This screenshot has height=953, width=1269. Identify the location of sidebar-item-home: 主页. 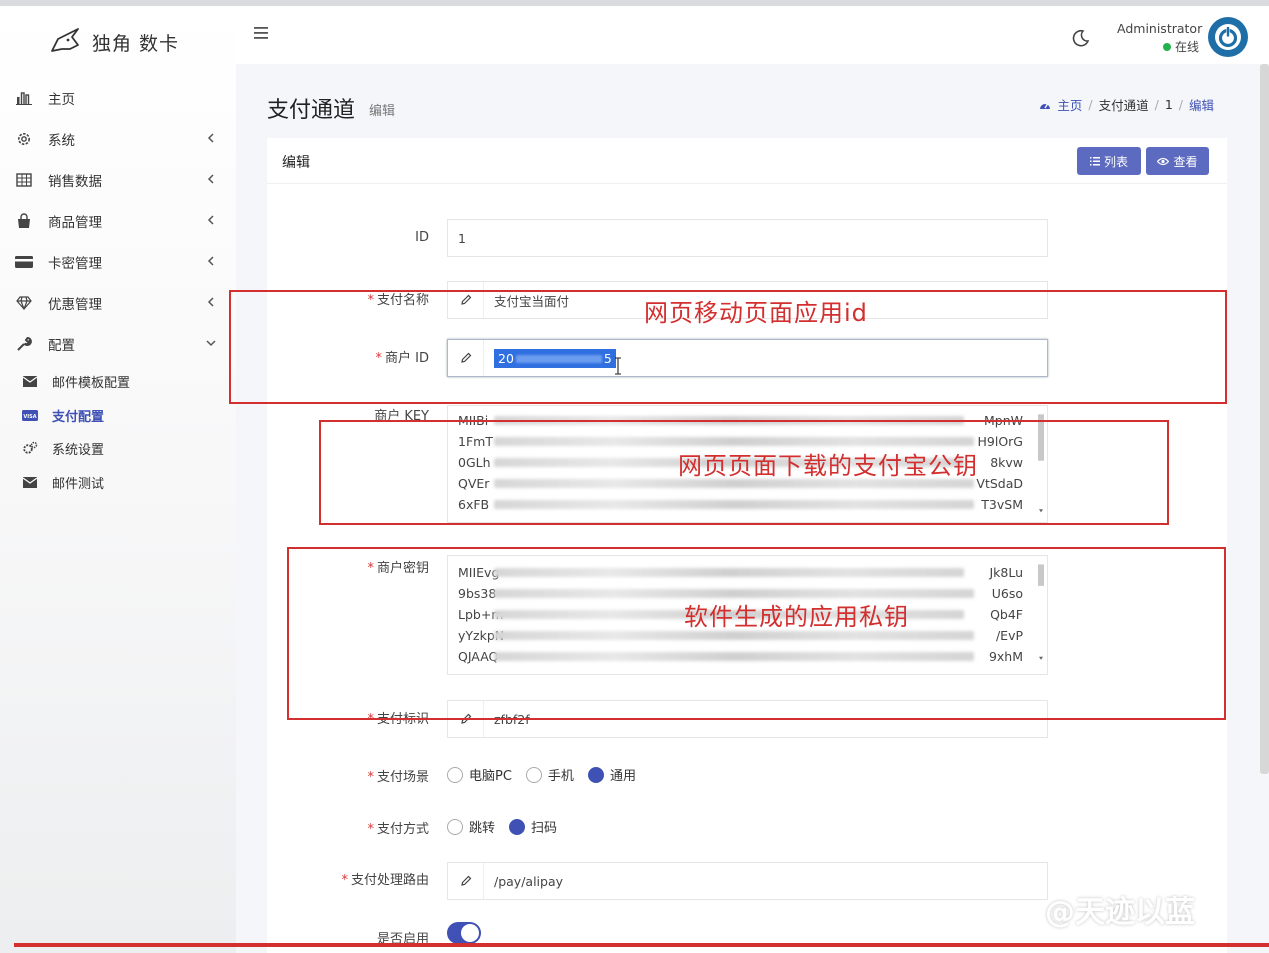
(119, 98).